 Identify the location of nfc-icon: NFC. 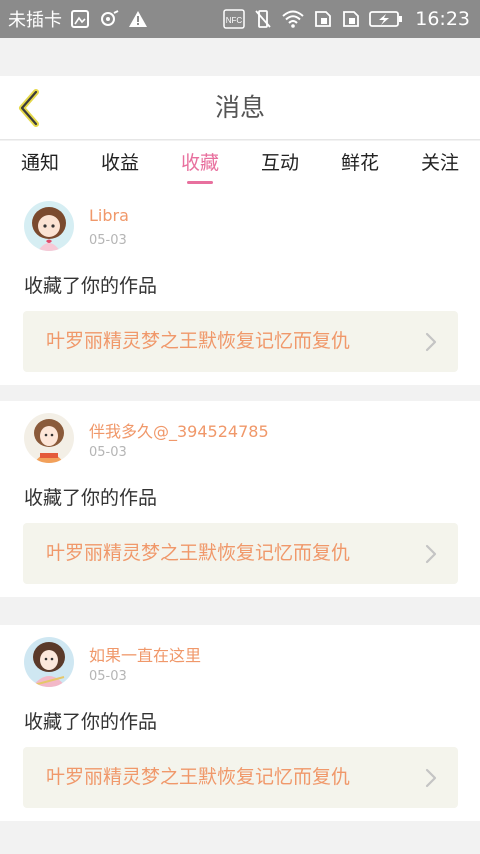
(234, 19).